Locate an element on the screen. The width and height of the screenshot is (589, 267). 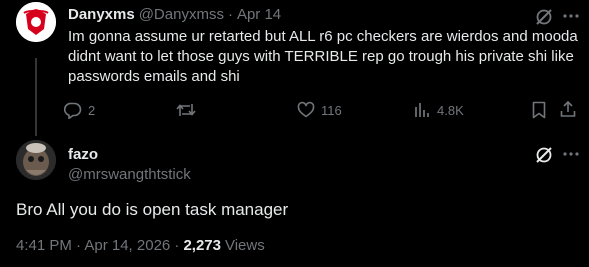
avatar-danyxms is located at coordinates (36, 22).